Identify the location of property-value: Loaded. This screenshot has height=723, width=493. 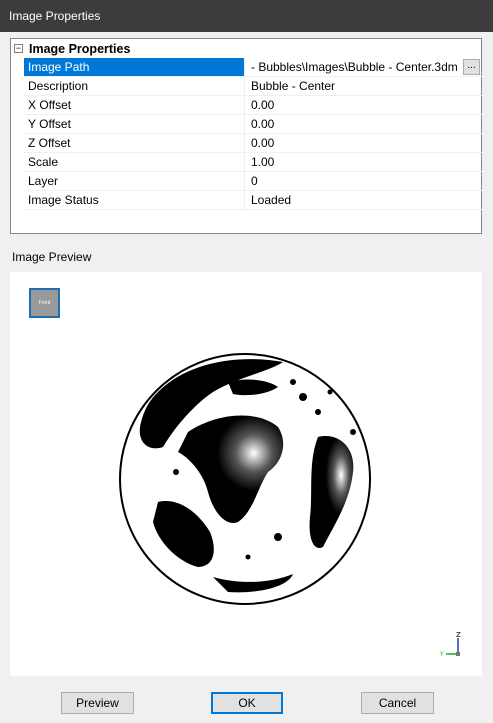
(364, 200).